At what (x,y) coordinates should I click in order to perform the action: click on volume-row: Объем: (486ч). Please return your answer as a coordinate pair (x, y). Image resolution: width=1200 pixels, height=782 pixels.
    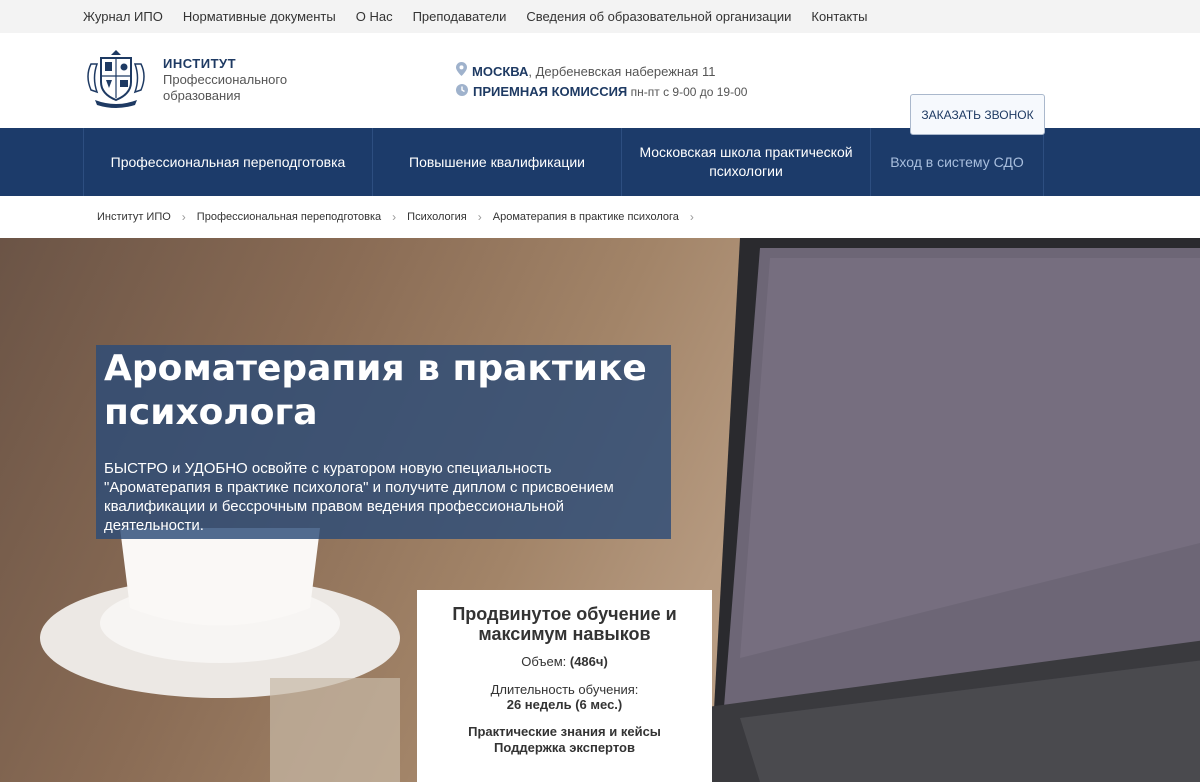
    Looking at the image, I should click on (564, 661).